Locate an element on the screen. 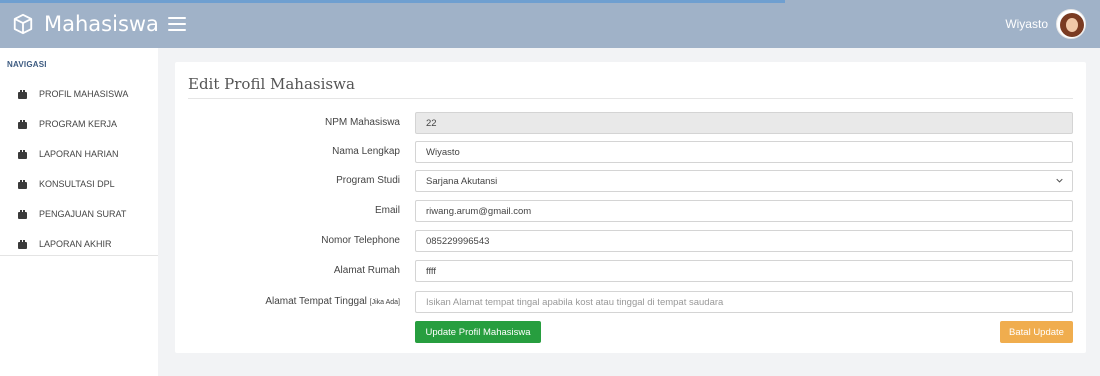  sidebar-item-program-kerja: PROGRAM KERJA is located at coordinates (79, 124).